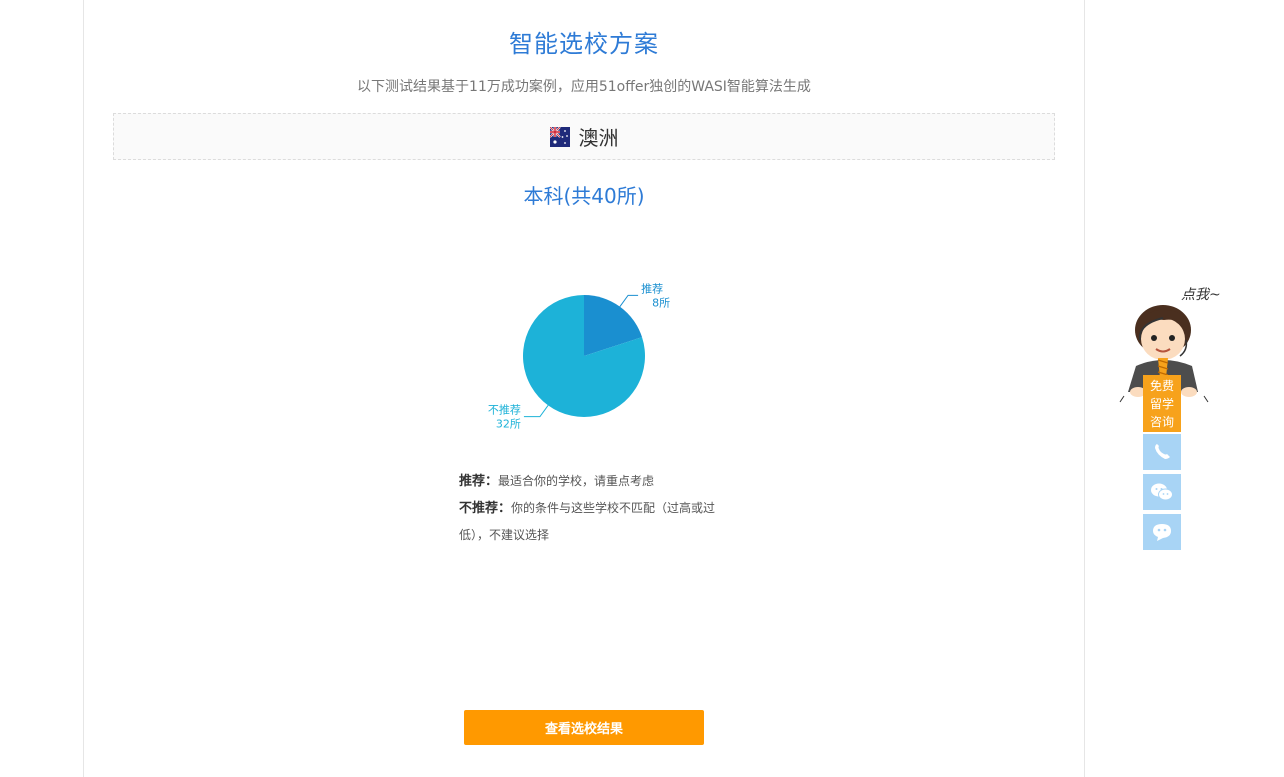  I want to click on pie-category-label: 推荐, so click(652, 288).